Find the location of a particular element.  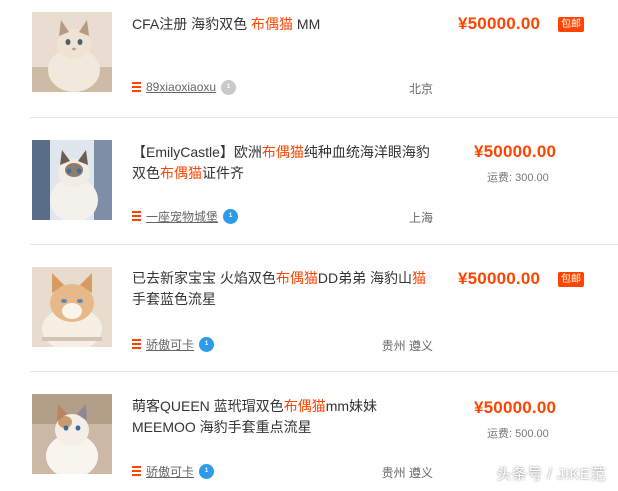

title-segment: 手套蓝色流星 is located at coordinates (174, 299).